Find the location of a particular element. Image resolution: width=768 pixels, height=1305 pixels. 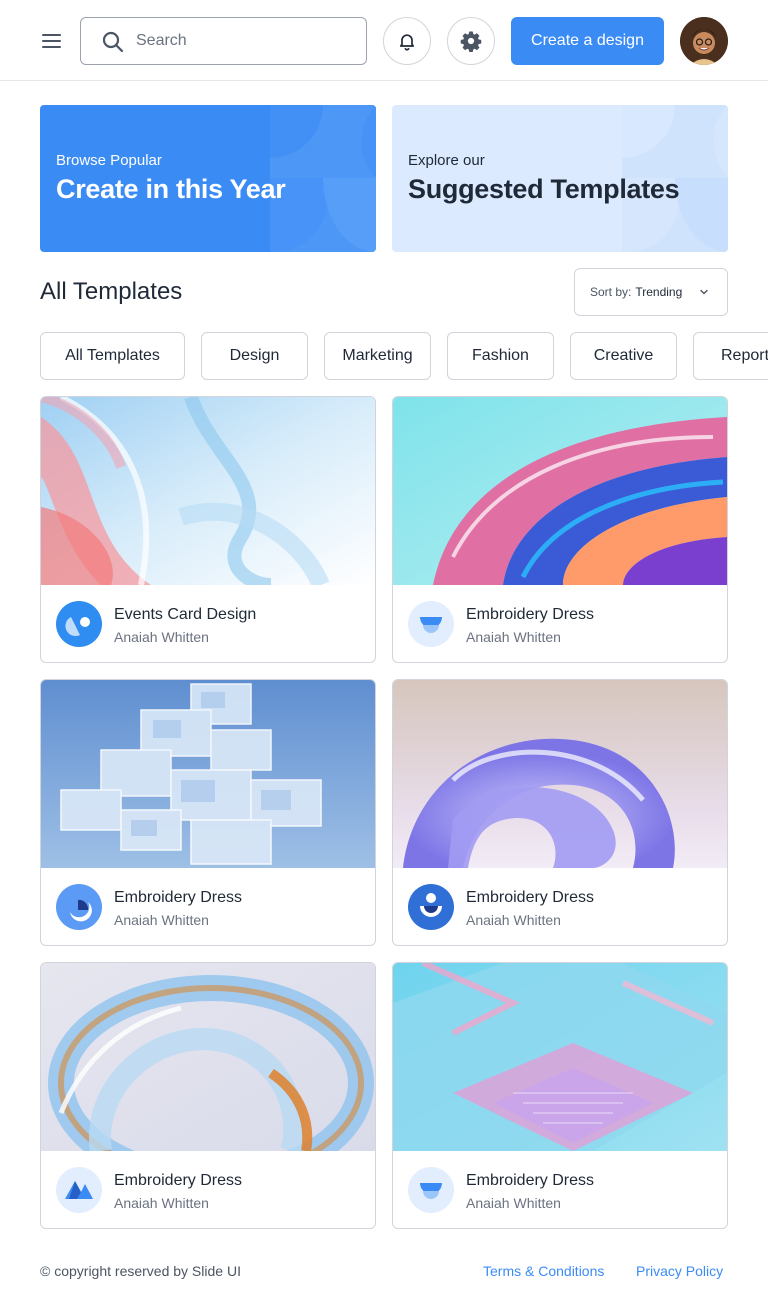

template-title: Events Card Design is located at coordinates (185, 614).